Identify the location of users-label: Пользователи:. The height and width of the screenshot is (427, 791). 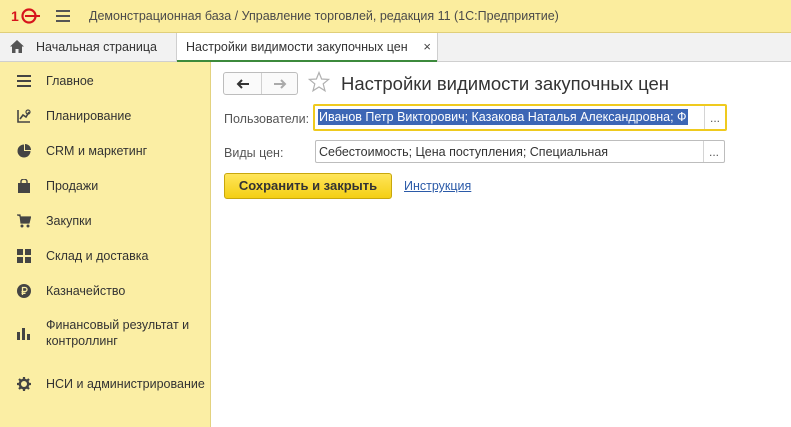
(267, 119).